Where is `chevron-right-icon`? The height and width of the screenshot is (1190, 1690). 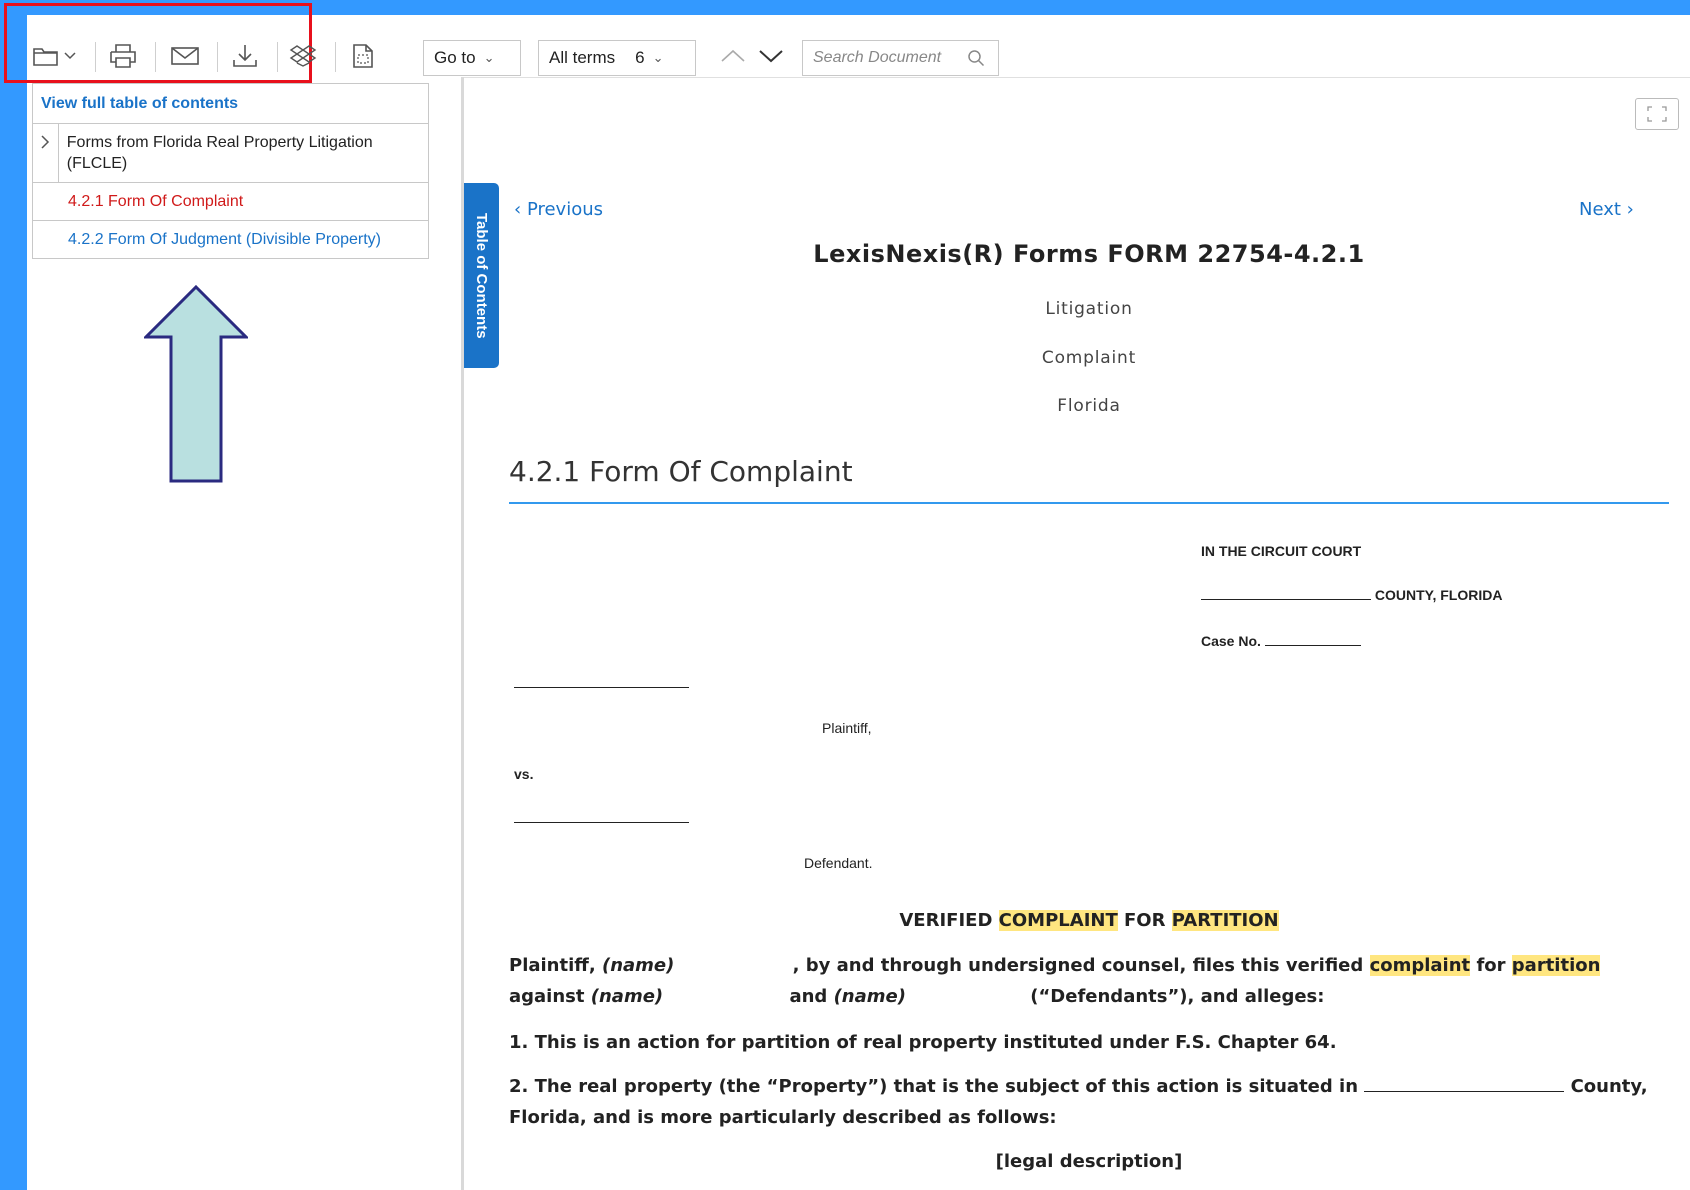 chevron-right-icon is located at coordinates (46, 153).